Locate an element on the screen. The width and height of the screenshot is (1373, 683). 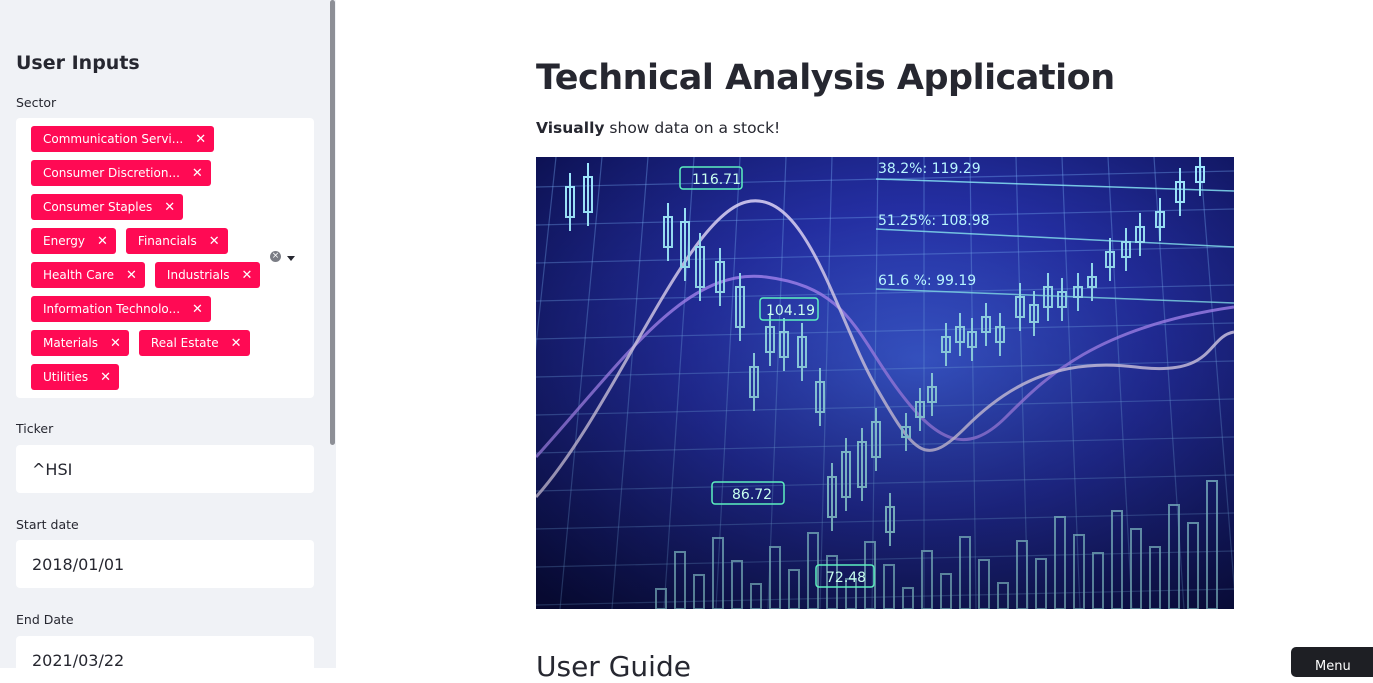
sidebar-title: User Inputs is located at coordinates (78, 63).